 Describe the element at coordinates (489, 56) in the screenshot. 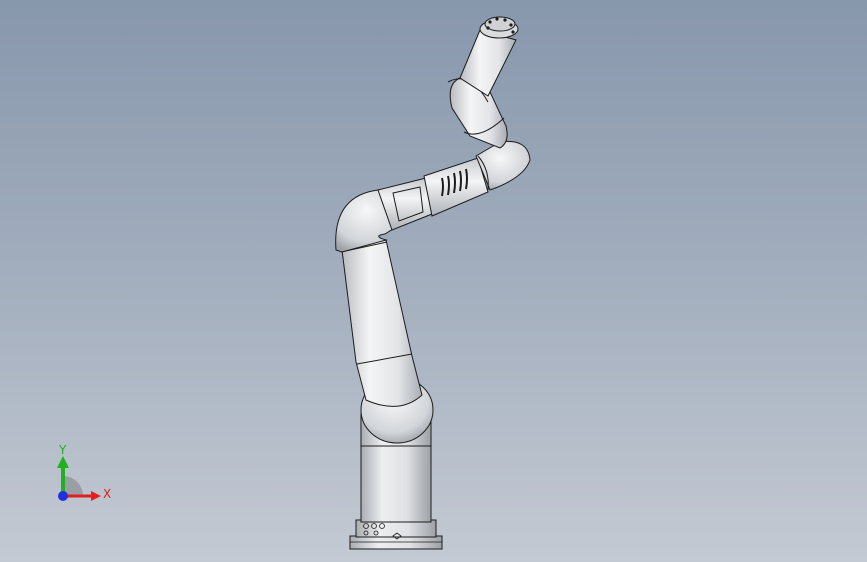

I see `tool-flange` at that location.